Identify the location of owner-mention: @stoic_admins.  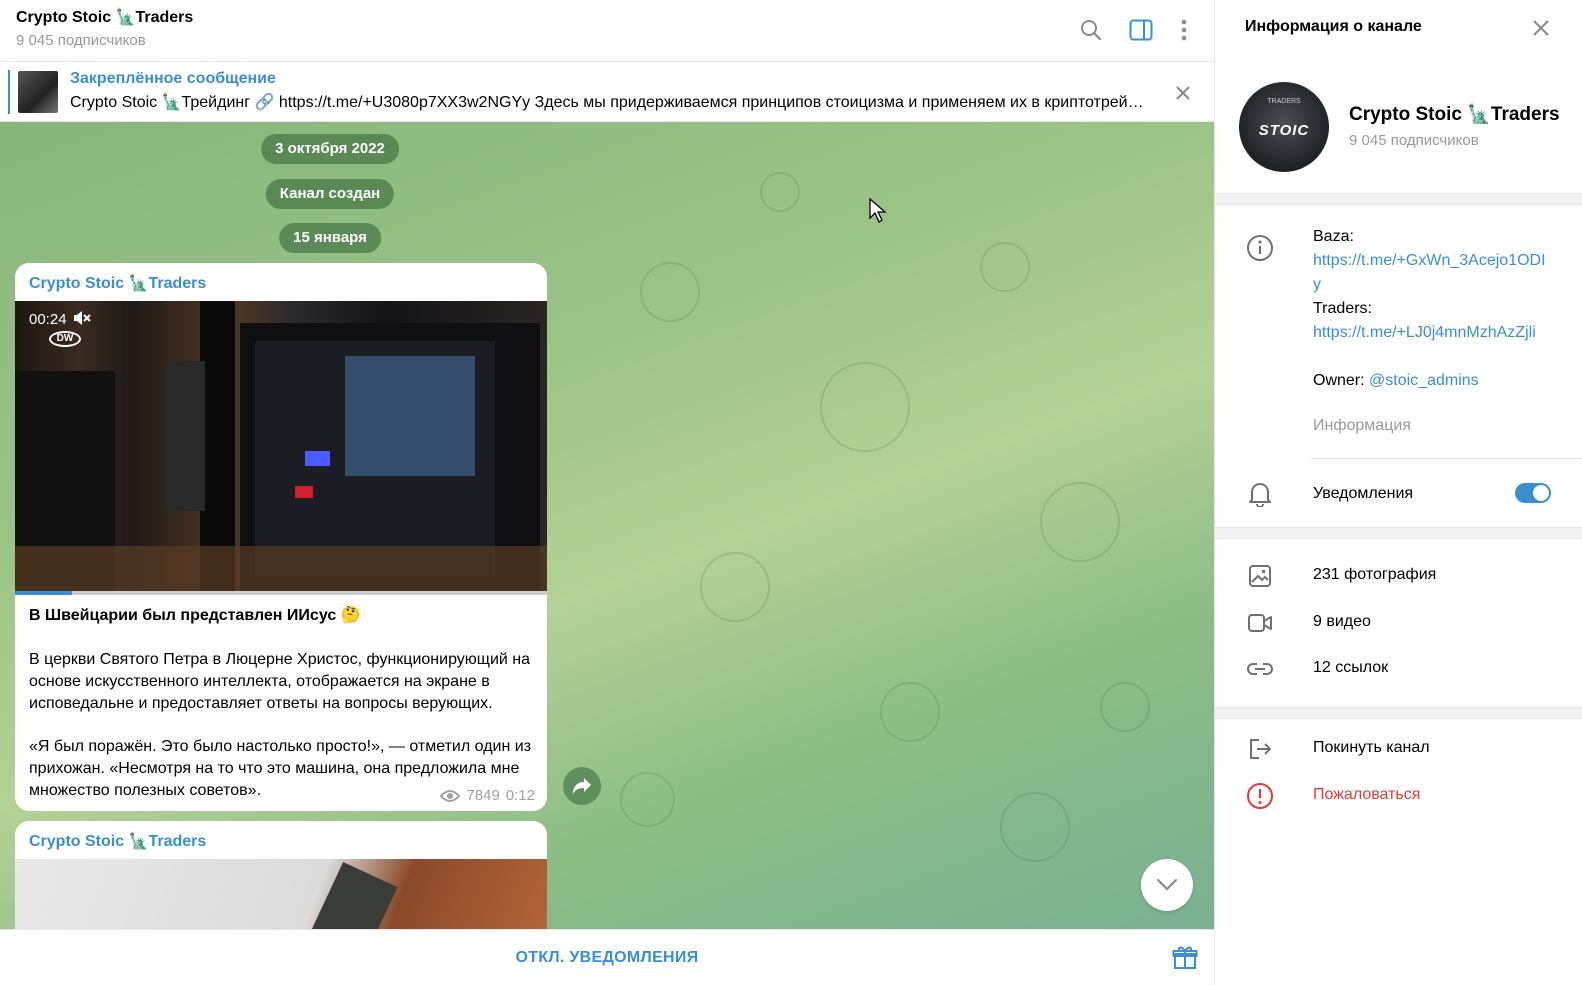
(1424, 380).